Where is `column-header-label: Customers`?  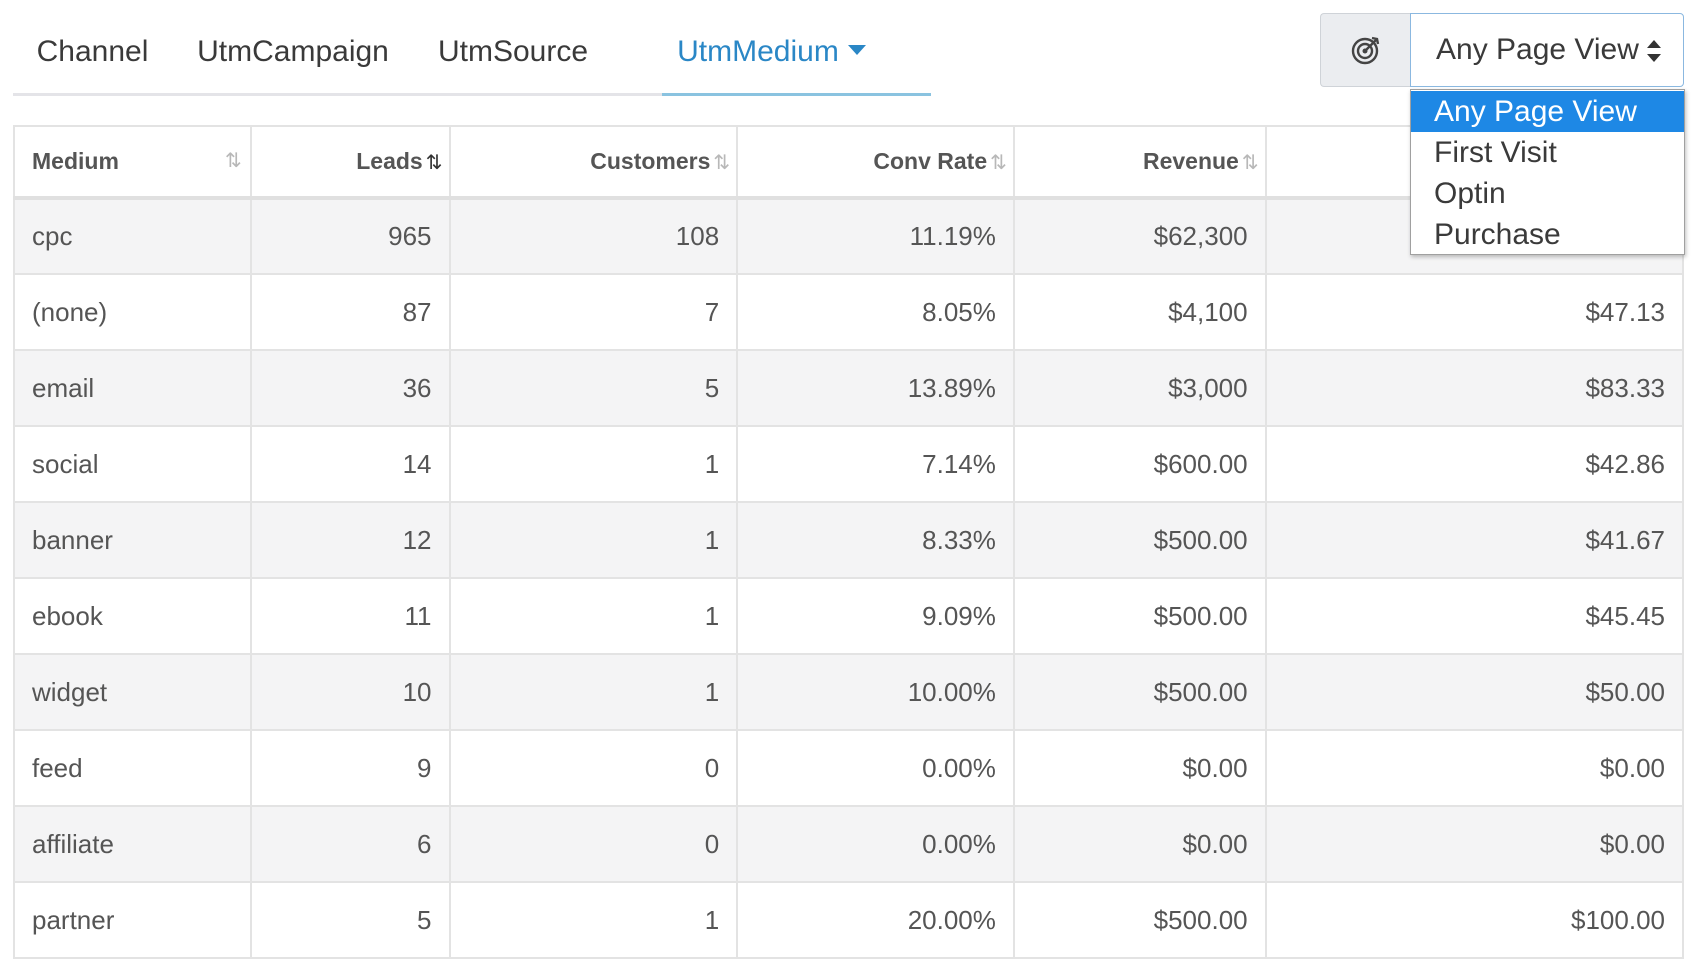 column-header-label: Customers is located at coordinates (650, 161).